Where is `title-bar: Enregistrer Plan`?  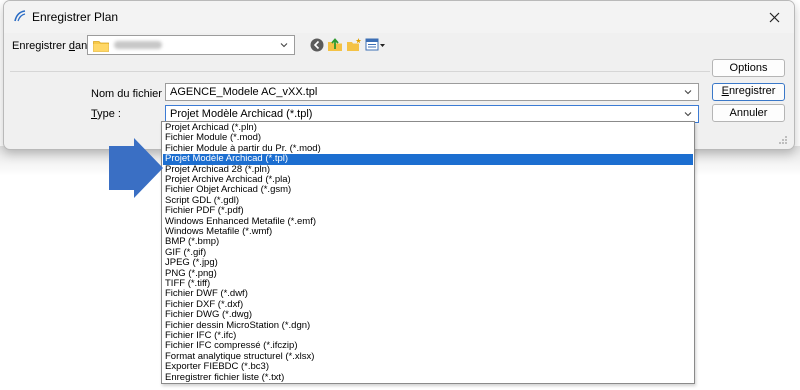
title-bar: Enregistrer Plan is located at coordinates (399, 17).